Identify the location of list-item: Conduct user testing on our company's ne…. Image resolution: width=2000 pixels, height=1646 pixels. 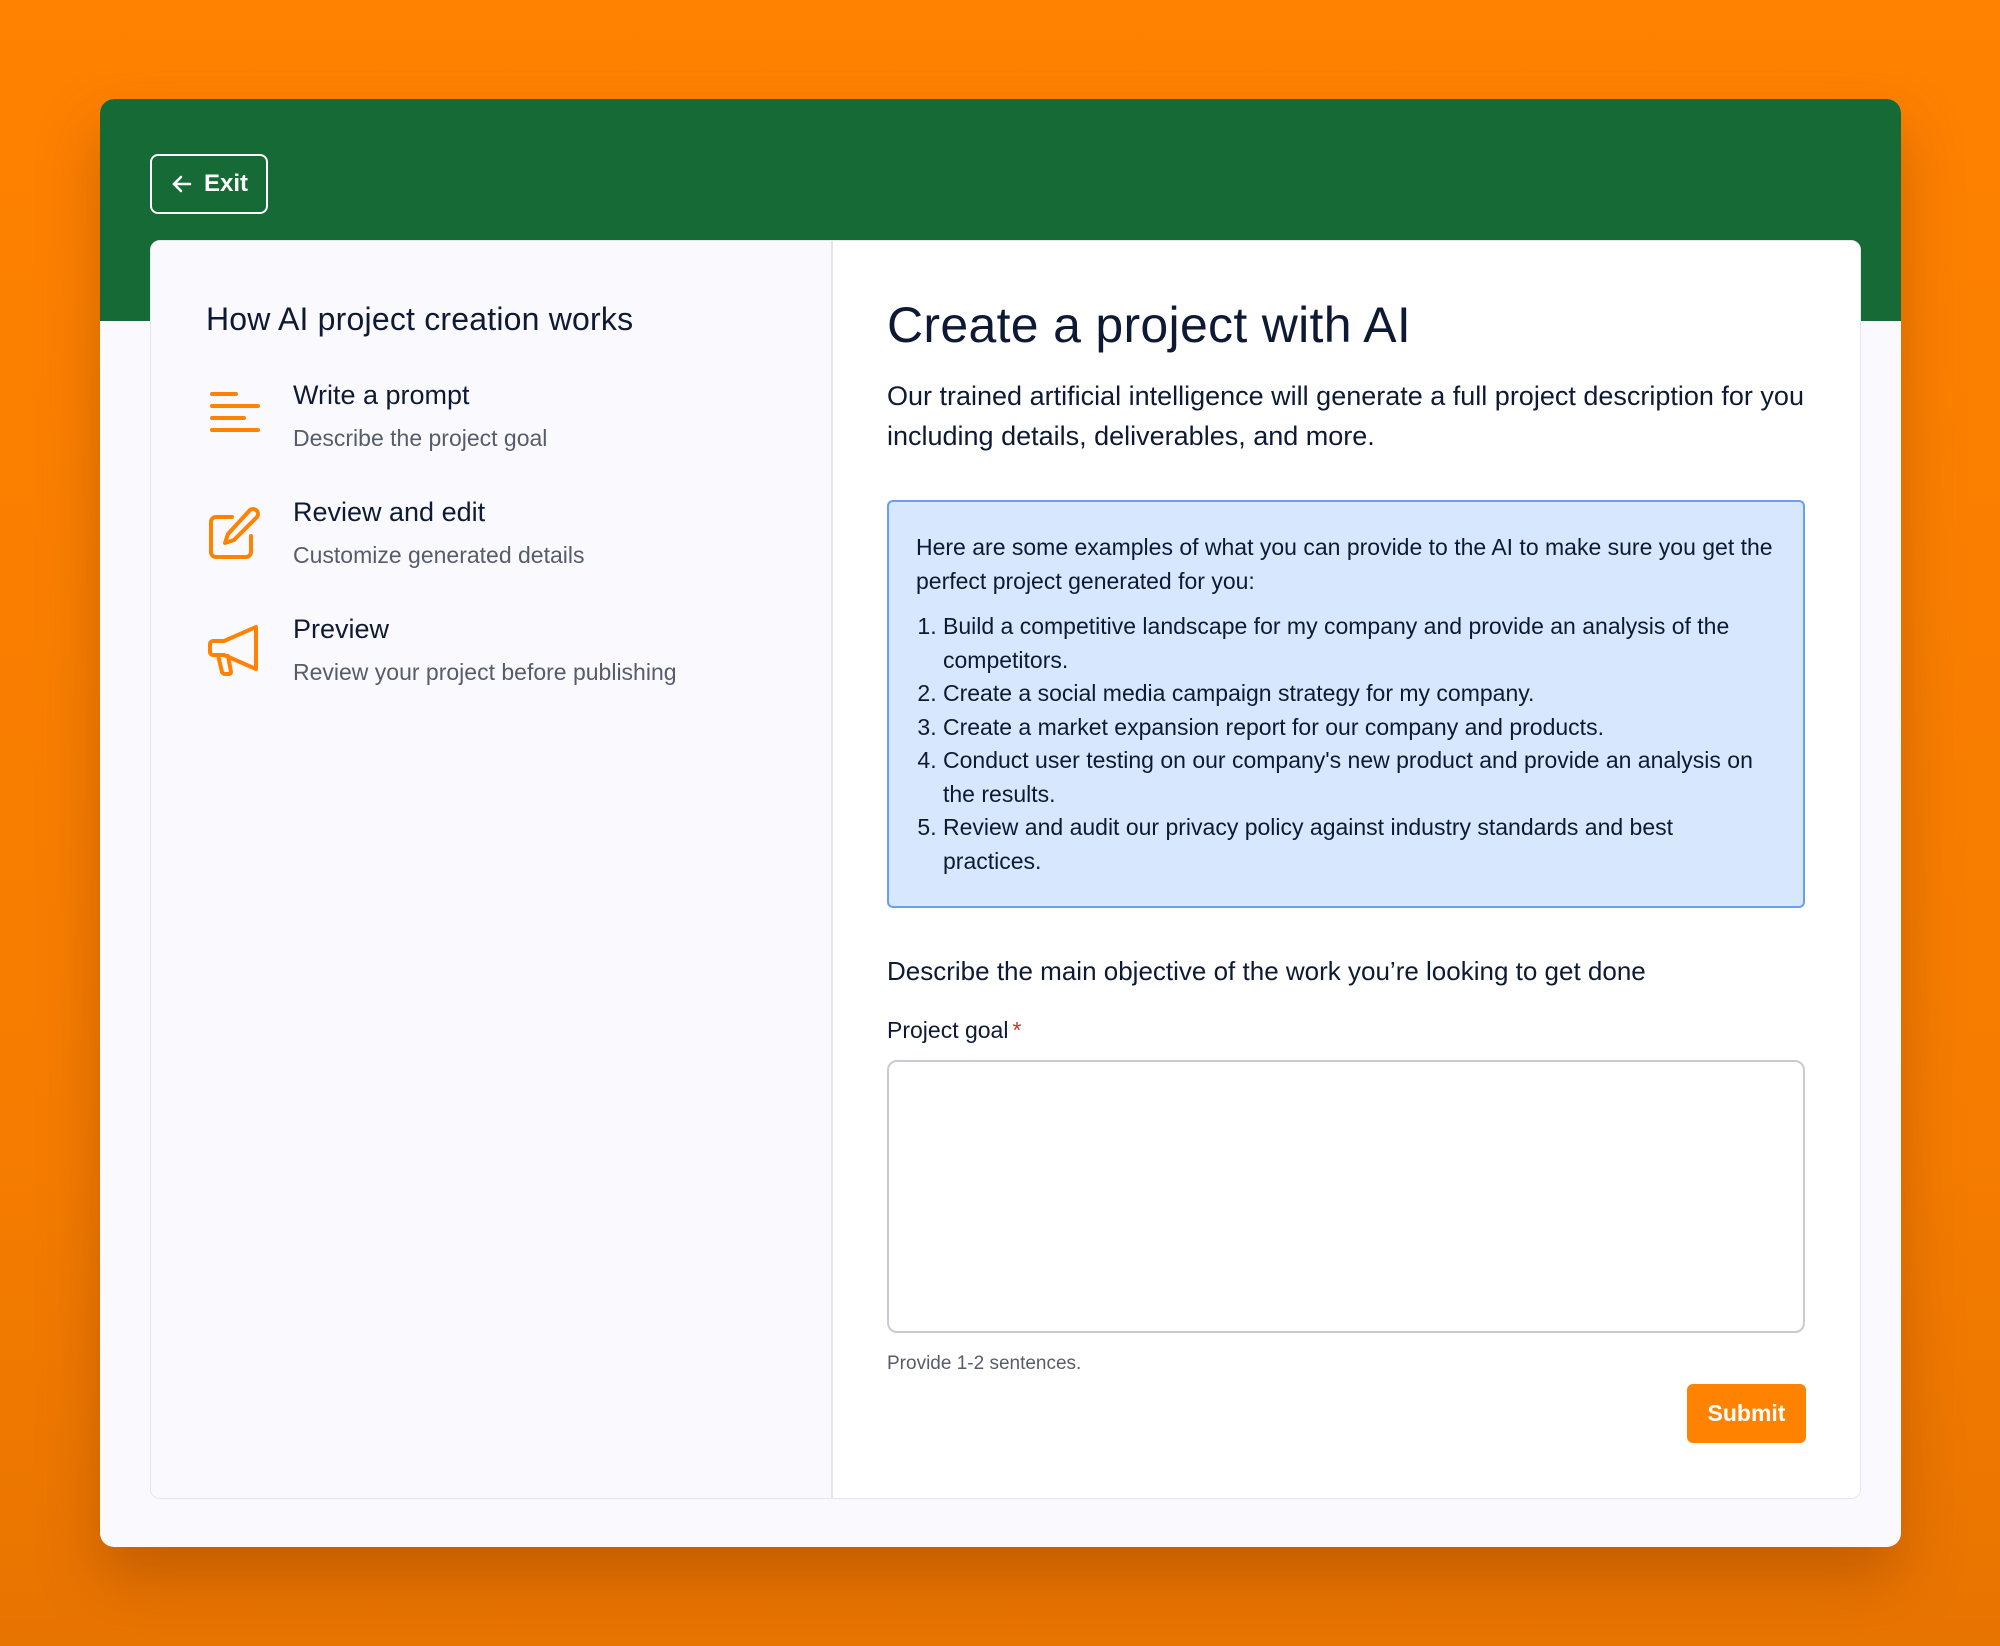
(1360, 777).